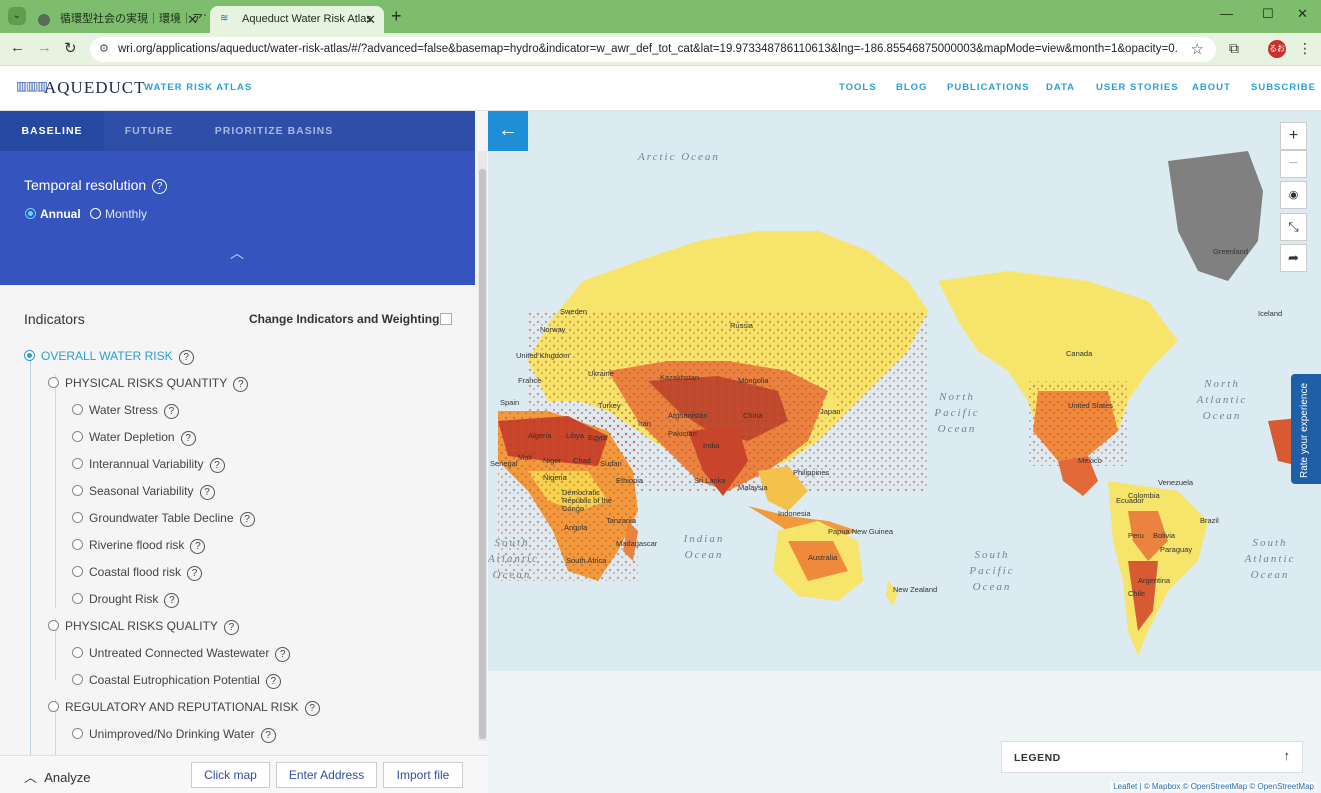 The width and height of the screenshot is (1321, 793). What do you see at coordinates (125, 411) in the screenshot?
I see `indicator-option: Water Stress?` at bounding box center [125, 411].